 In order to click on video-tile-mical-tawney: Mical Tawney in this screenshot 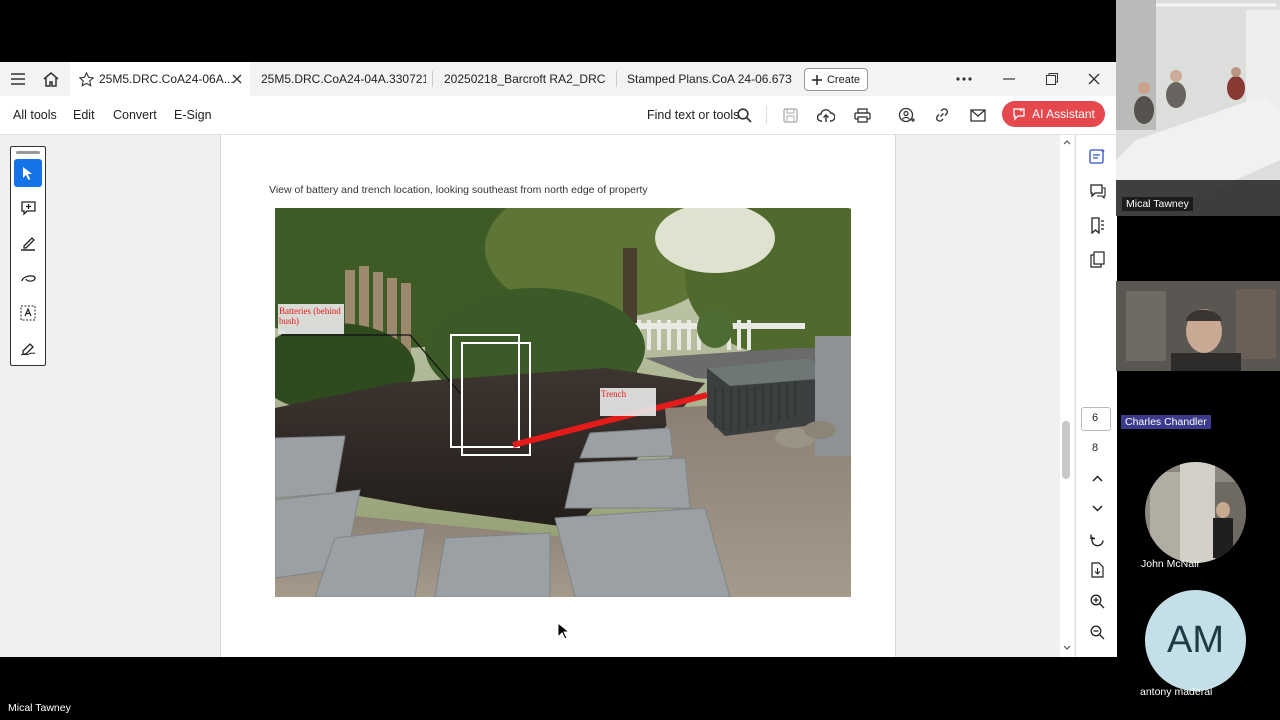, I will do `click(1198, 108)`.